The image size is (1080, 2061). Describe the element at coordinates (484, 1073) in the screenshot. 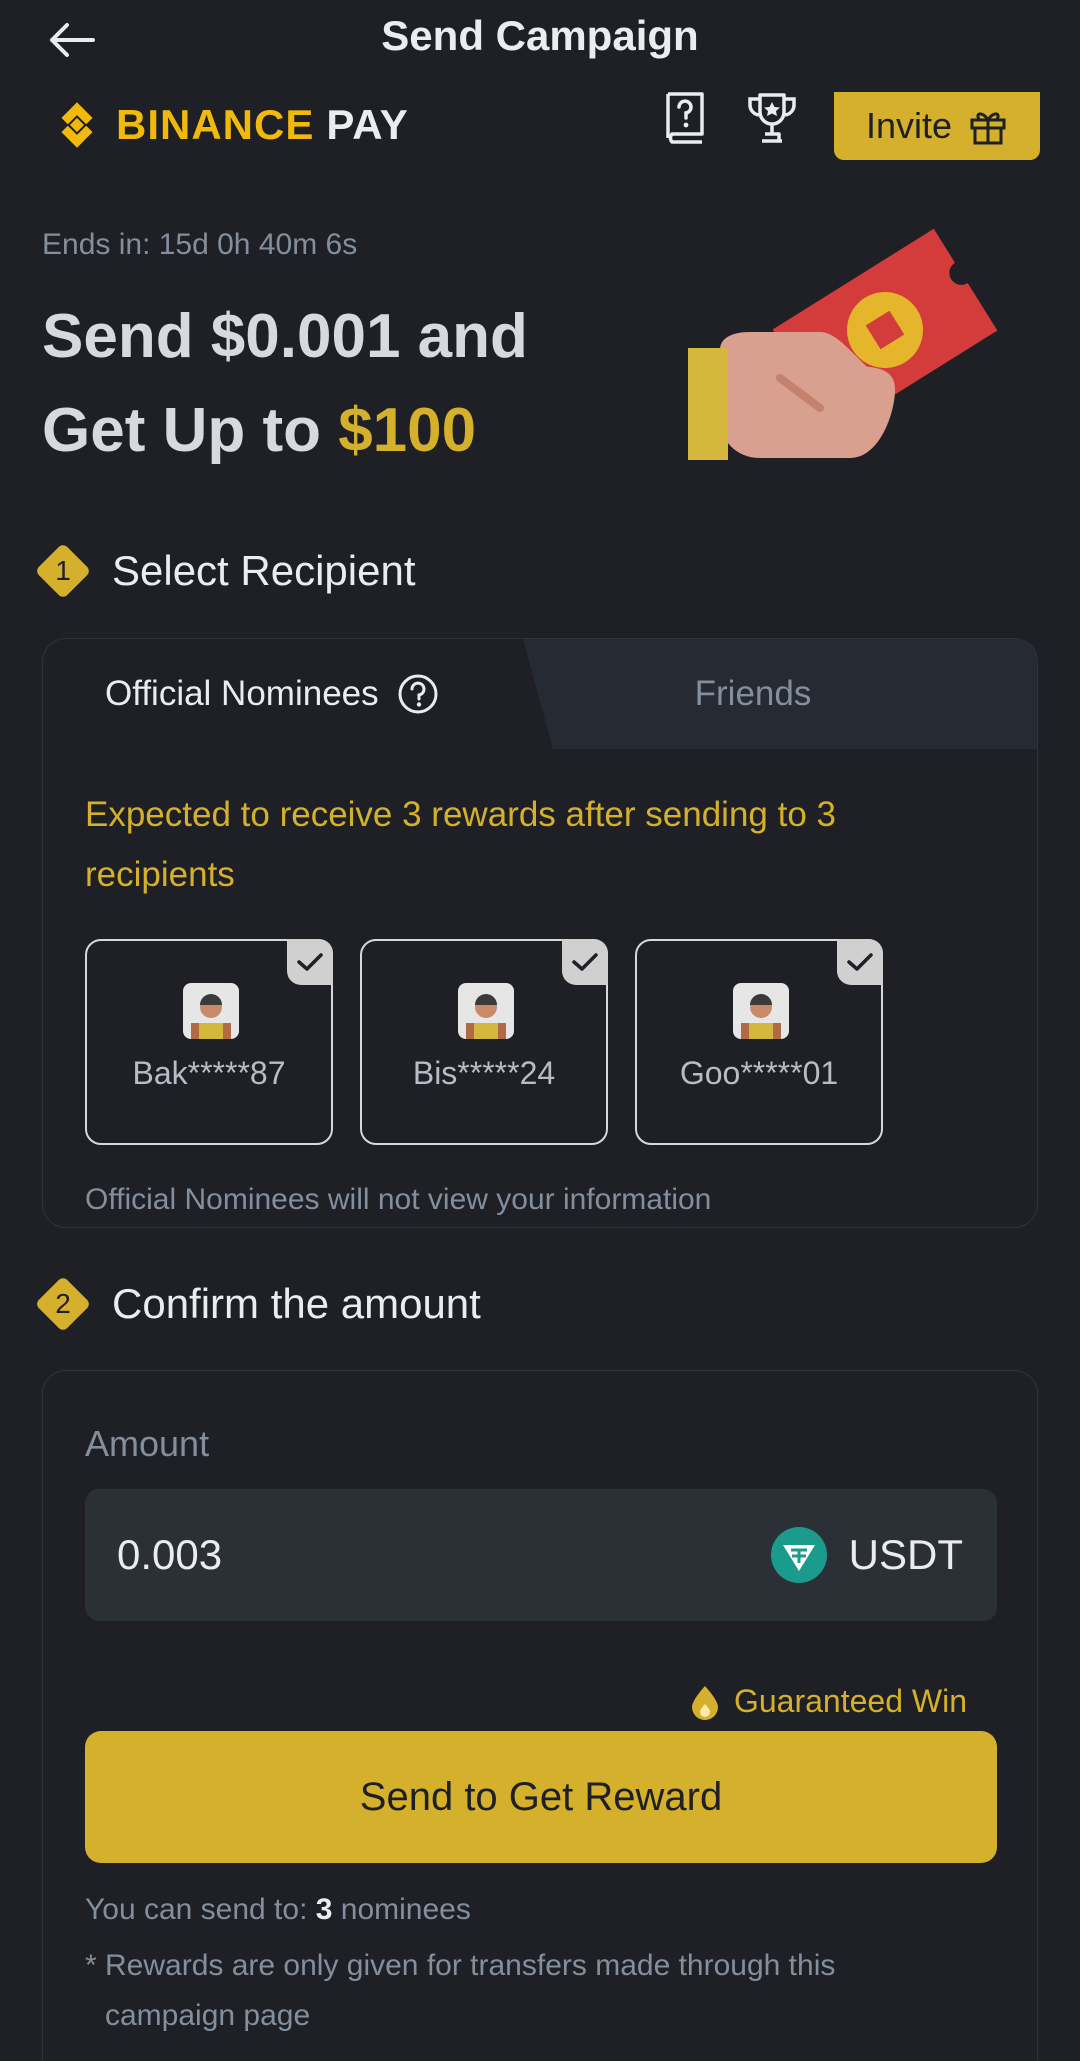

I see `nominee-name: Bis*****24` at that location.